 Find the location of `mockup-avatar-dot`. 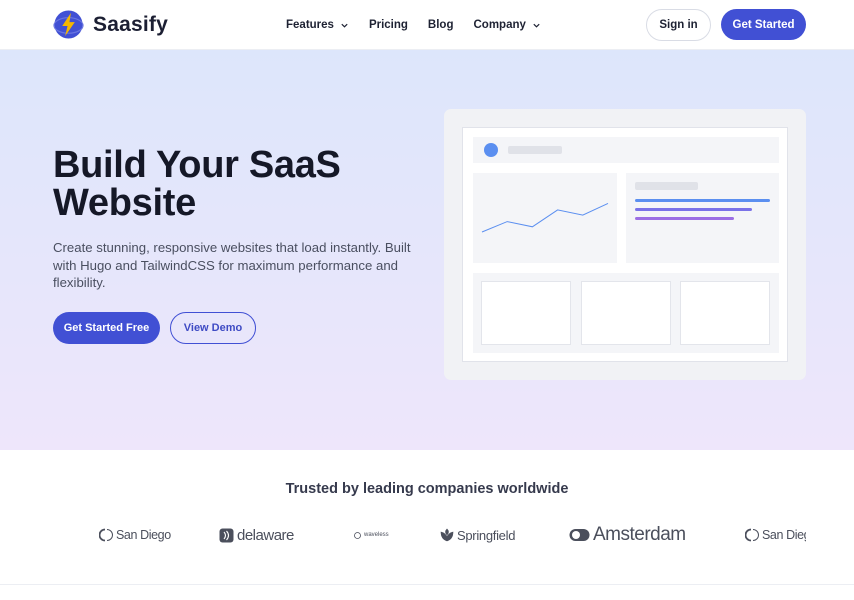

mockup-avatar-dot is located at coordinates (491, 150).